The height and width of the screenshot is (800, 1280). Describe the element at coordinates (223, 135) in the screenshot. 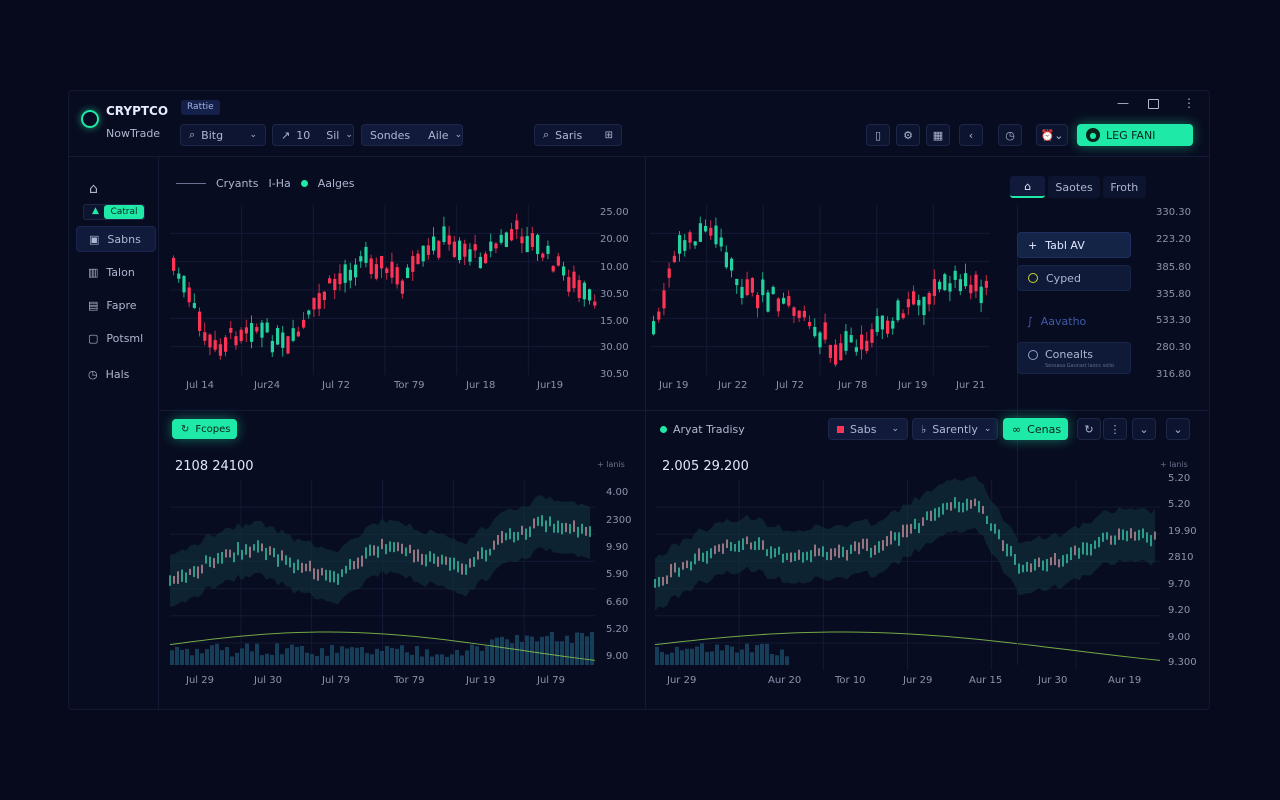

I see `symbol-search: ⌕ Bitg ⌄` at that location.